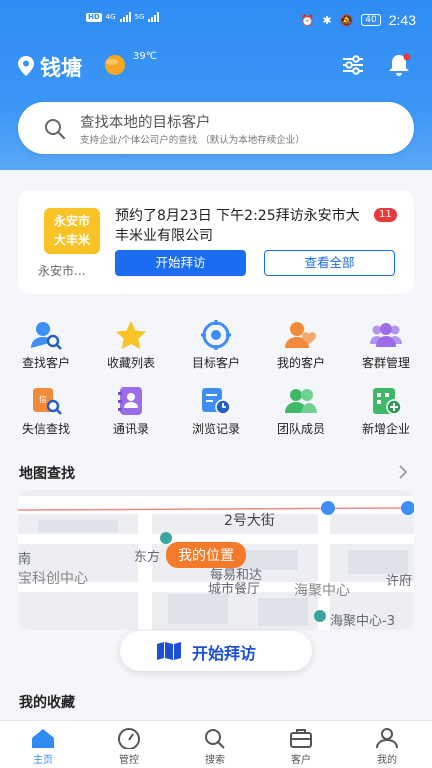 This screenshot has width=432, height=768. I want to click on nav-label: 管控, so click(129, 760).